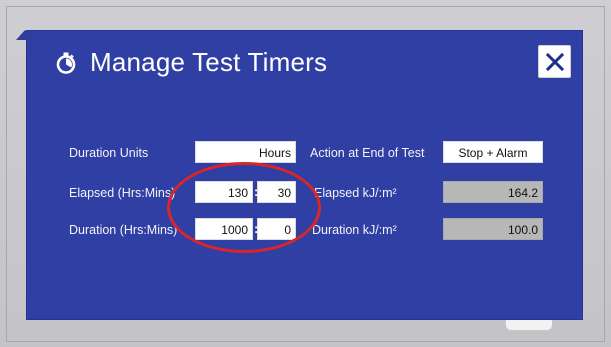 This screenshot has width=611, height=347. Describe the element at coordinates (276, 192) in the screenshot. I see `elapsed-minutes-field: 30` at that location.